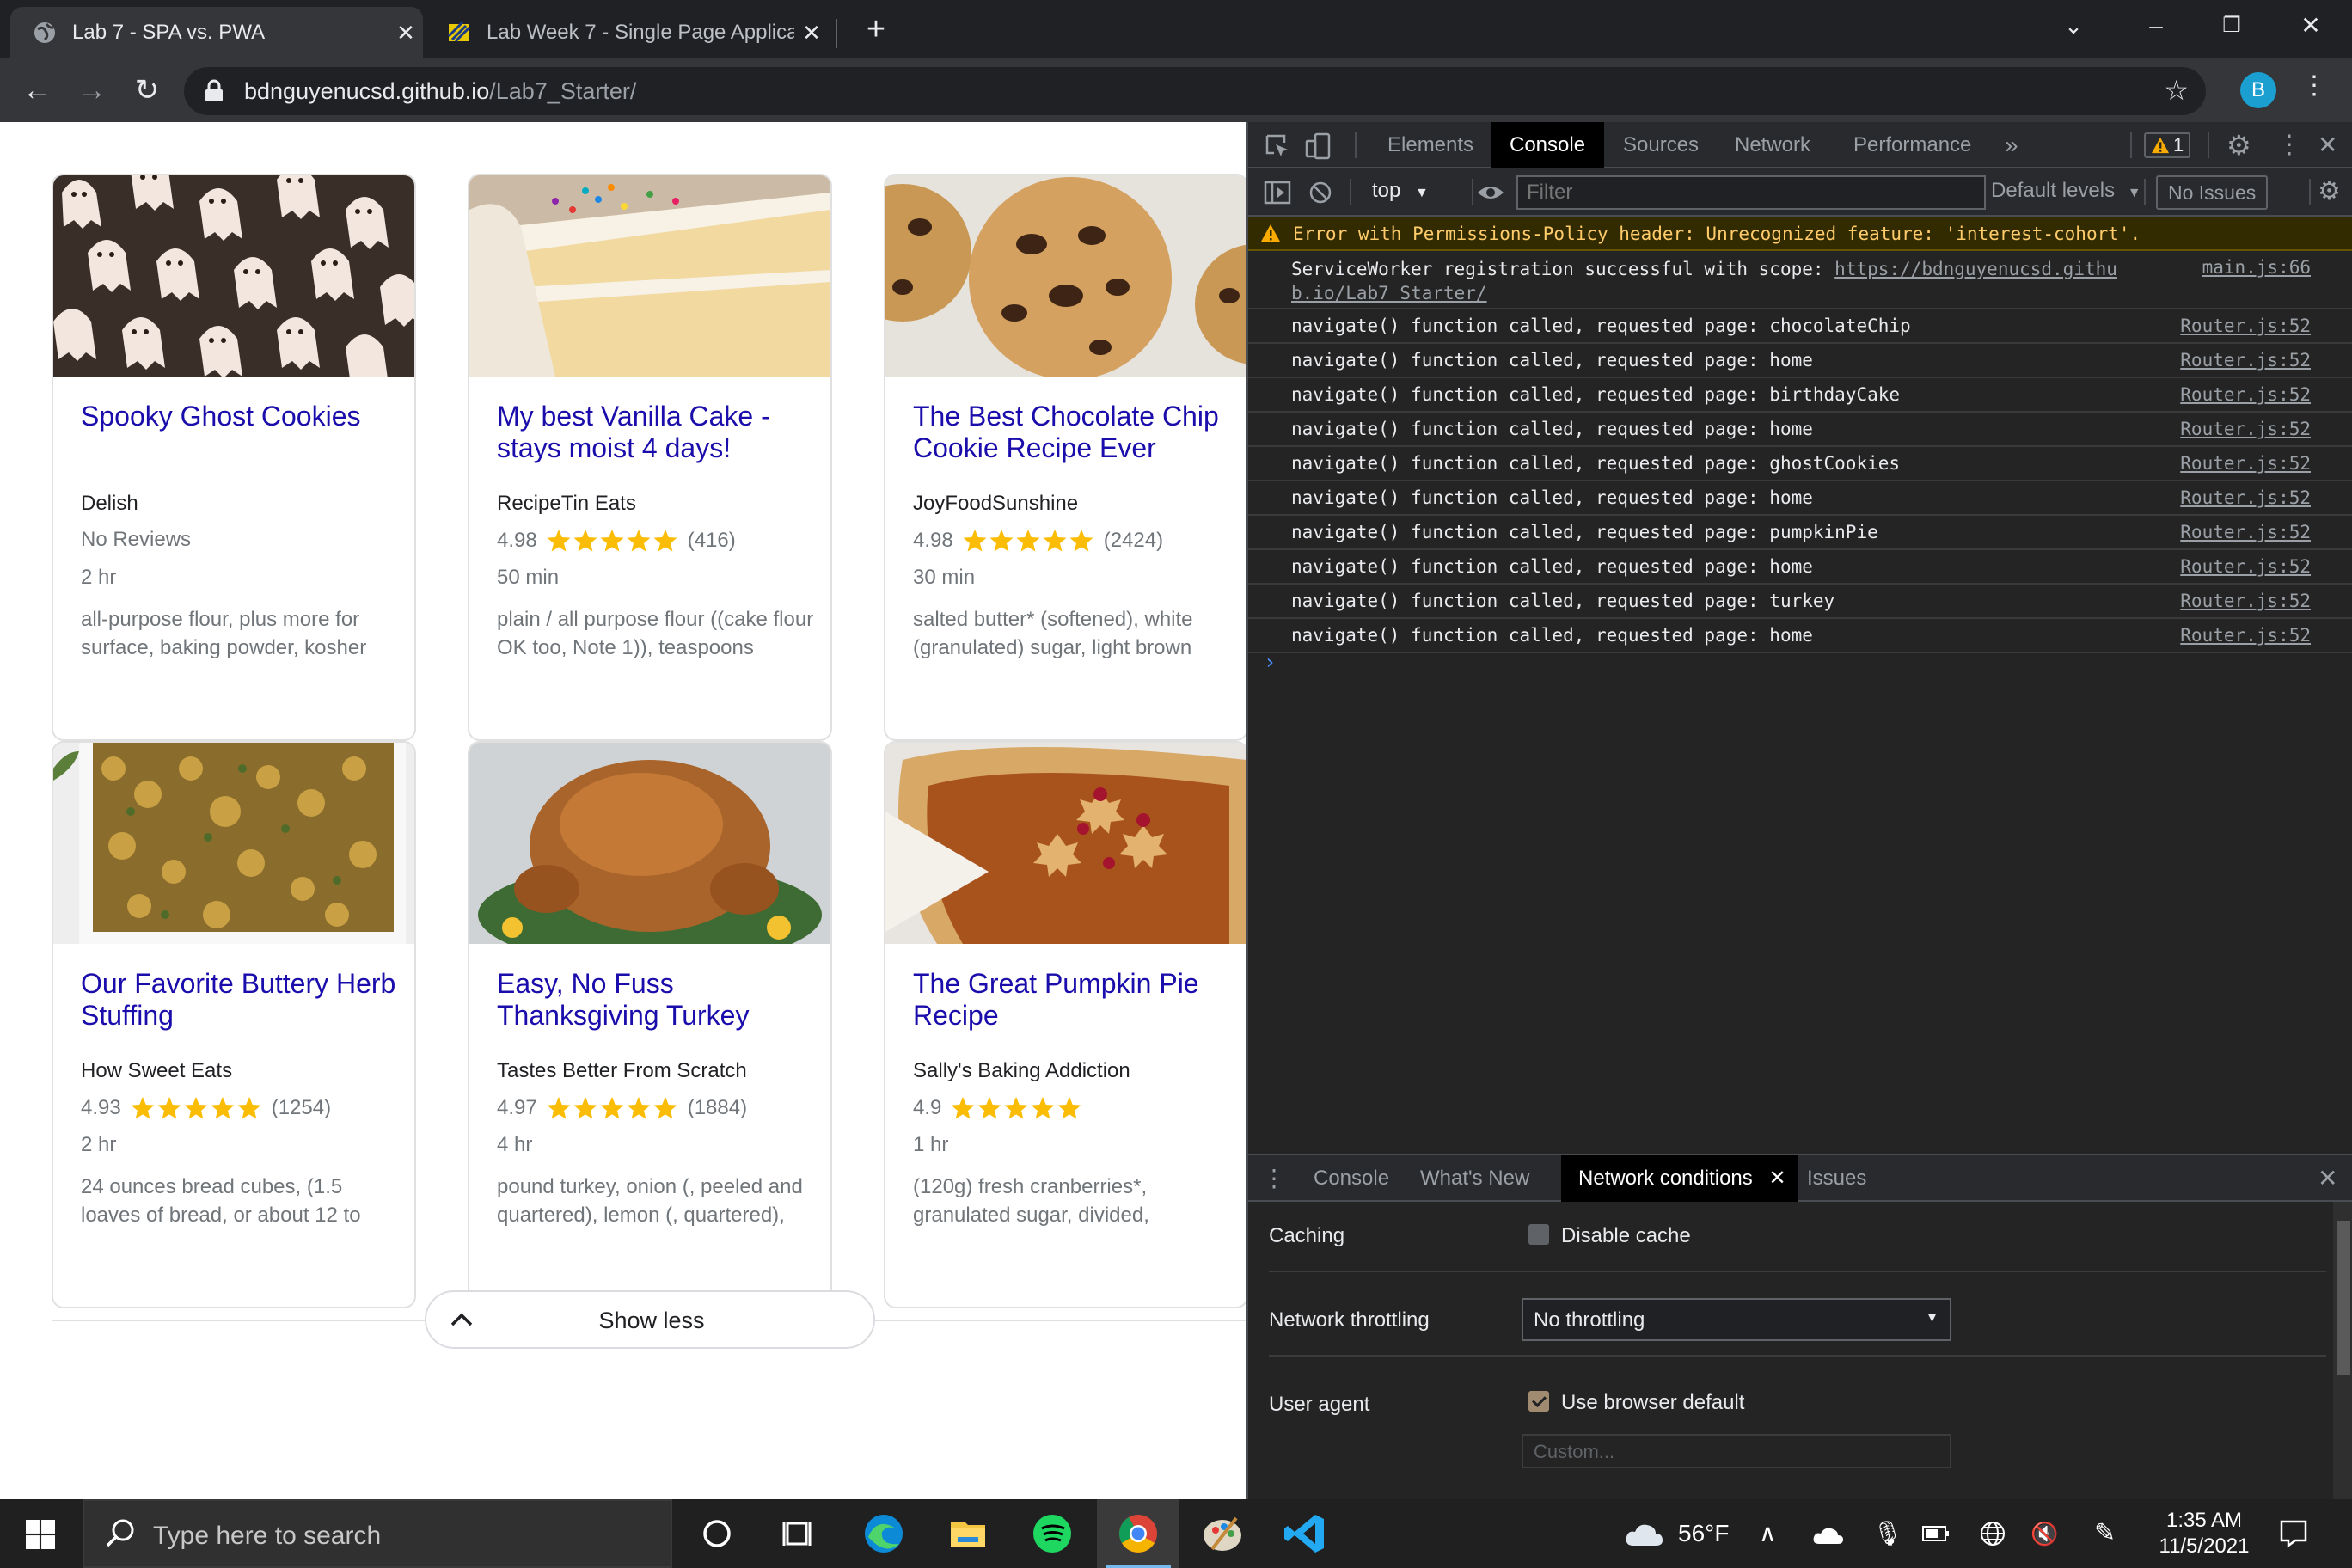 The height and width of the screenshot is (1568, 2352). I want to click on tab-network: Network, so click(1773, 145).